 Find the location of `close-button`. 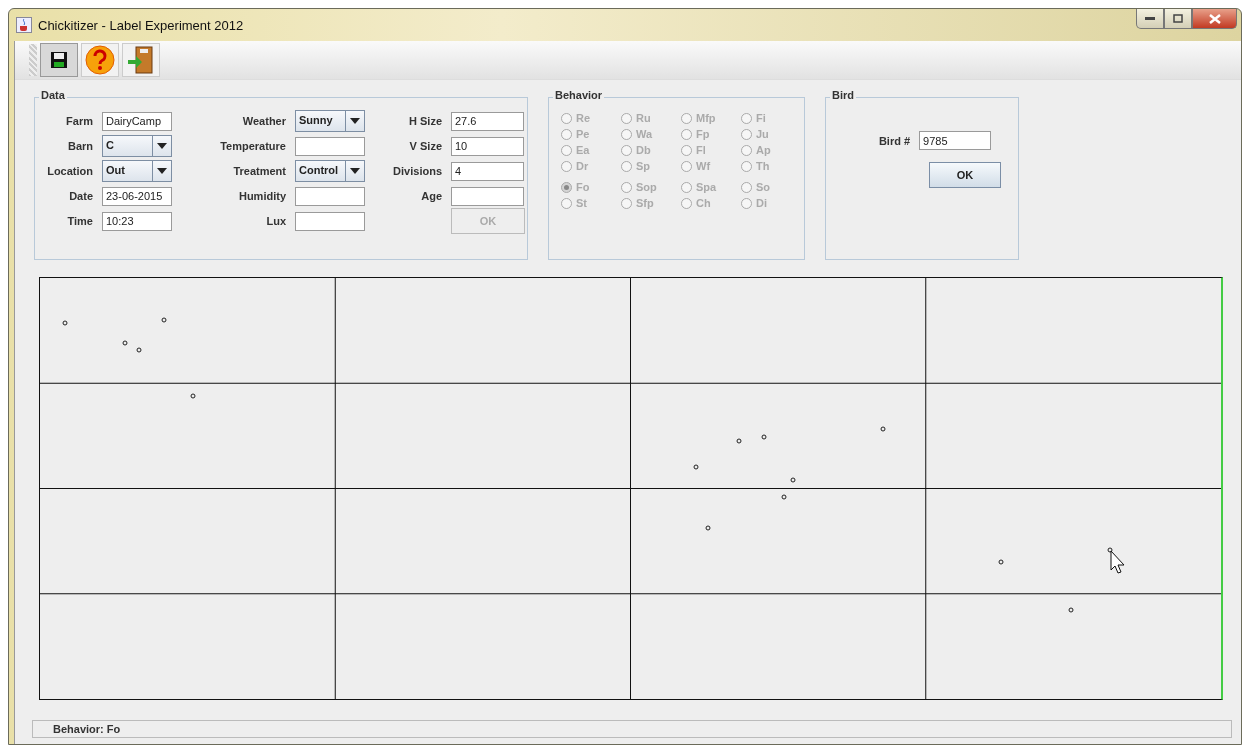

close-button is located at coordinates (1214, 19).